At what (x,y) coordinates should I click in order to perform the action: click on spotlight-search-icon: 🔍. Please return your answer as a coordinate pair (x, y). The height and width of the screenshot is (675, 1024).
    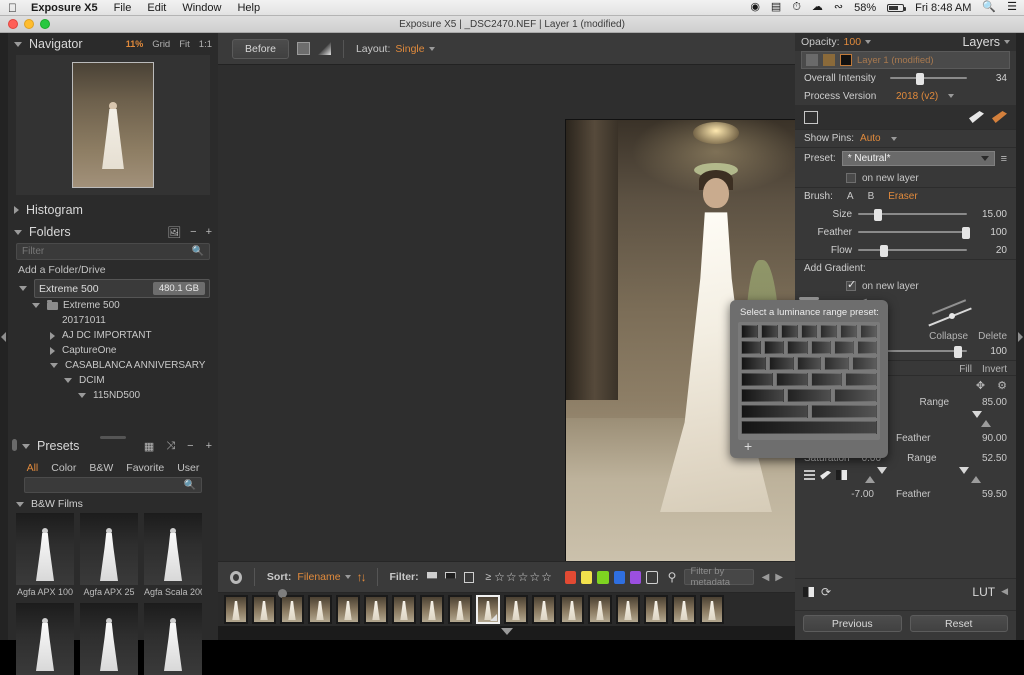
    Looking at the image, I should click on (989, 7).